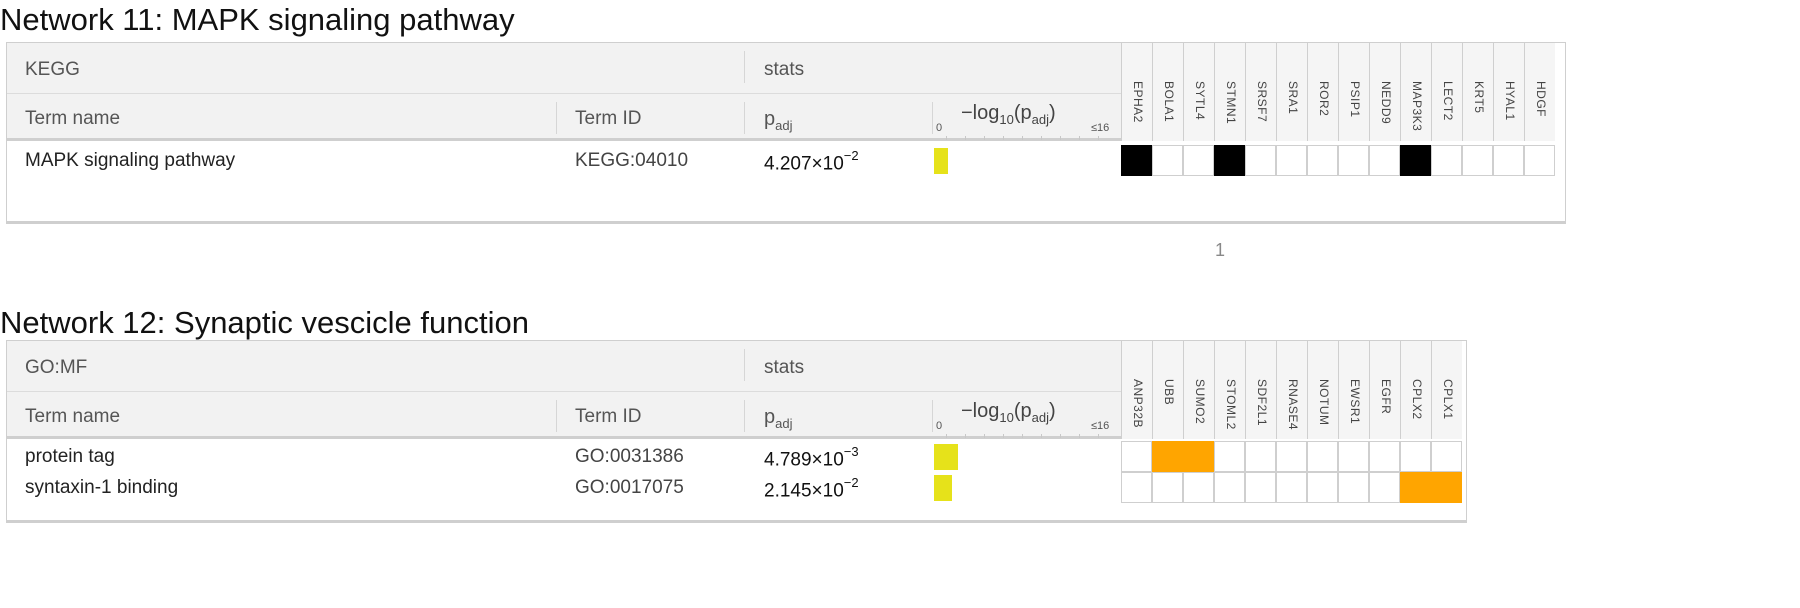 This screenshot has width=1800, height=608. What do you see at coordinates (1322, 92) in the screenshot?
I see `gene-column-ror2: ROR2` at bounding box center [1322, 92].